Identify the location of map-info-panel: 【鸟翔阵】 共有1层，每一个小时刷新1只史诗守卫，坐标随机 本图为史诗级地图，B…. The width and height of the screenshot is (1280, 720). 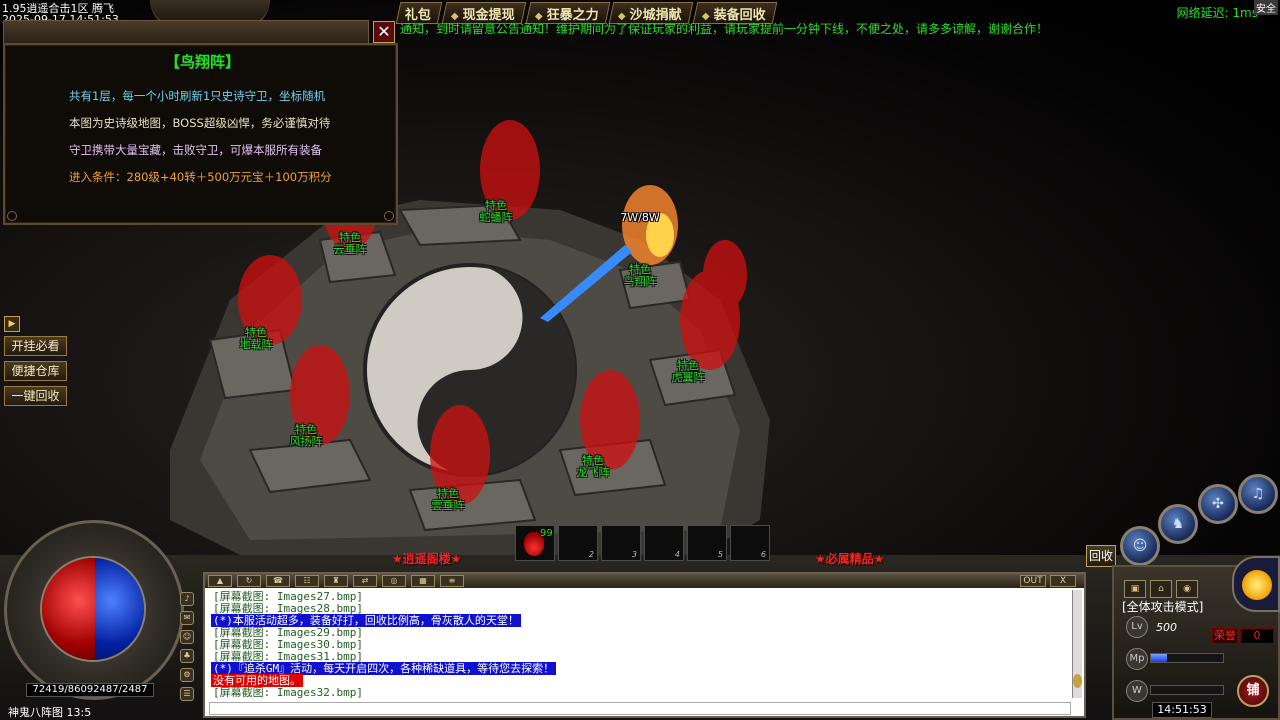
(200, 134).